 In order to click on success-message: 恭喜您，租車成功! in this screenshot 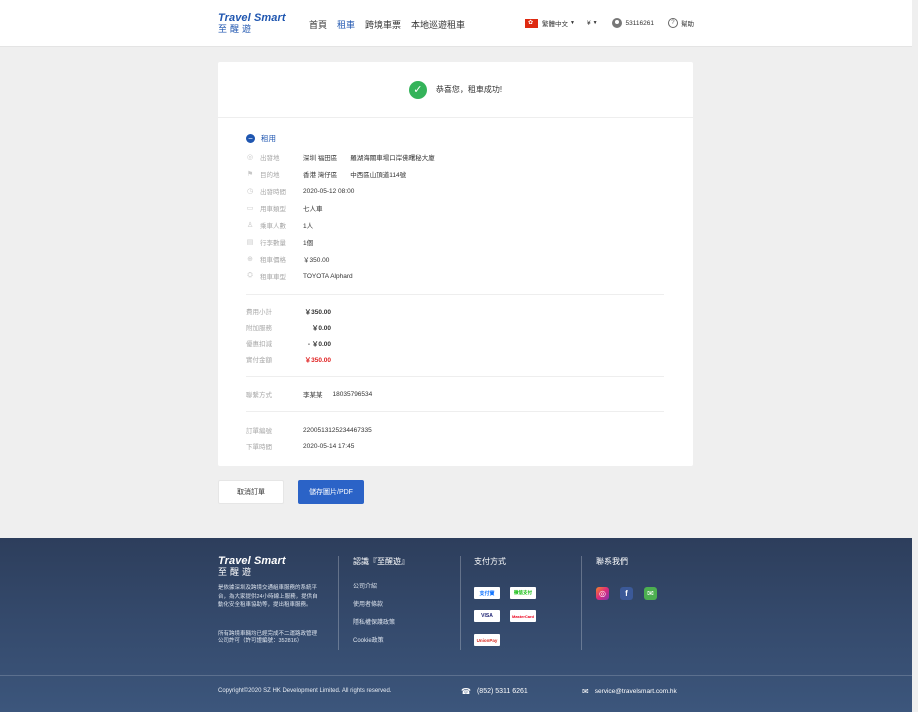, I will do `click(469, 89)`.